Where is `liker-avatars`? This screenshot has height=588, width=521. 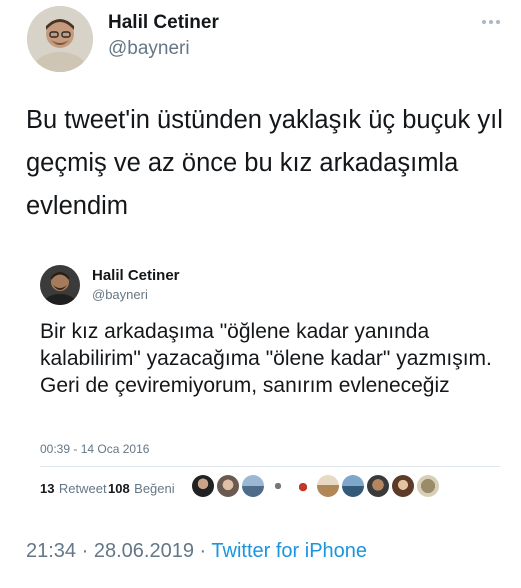
liker-avatars is located at coordinates (315, 486).